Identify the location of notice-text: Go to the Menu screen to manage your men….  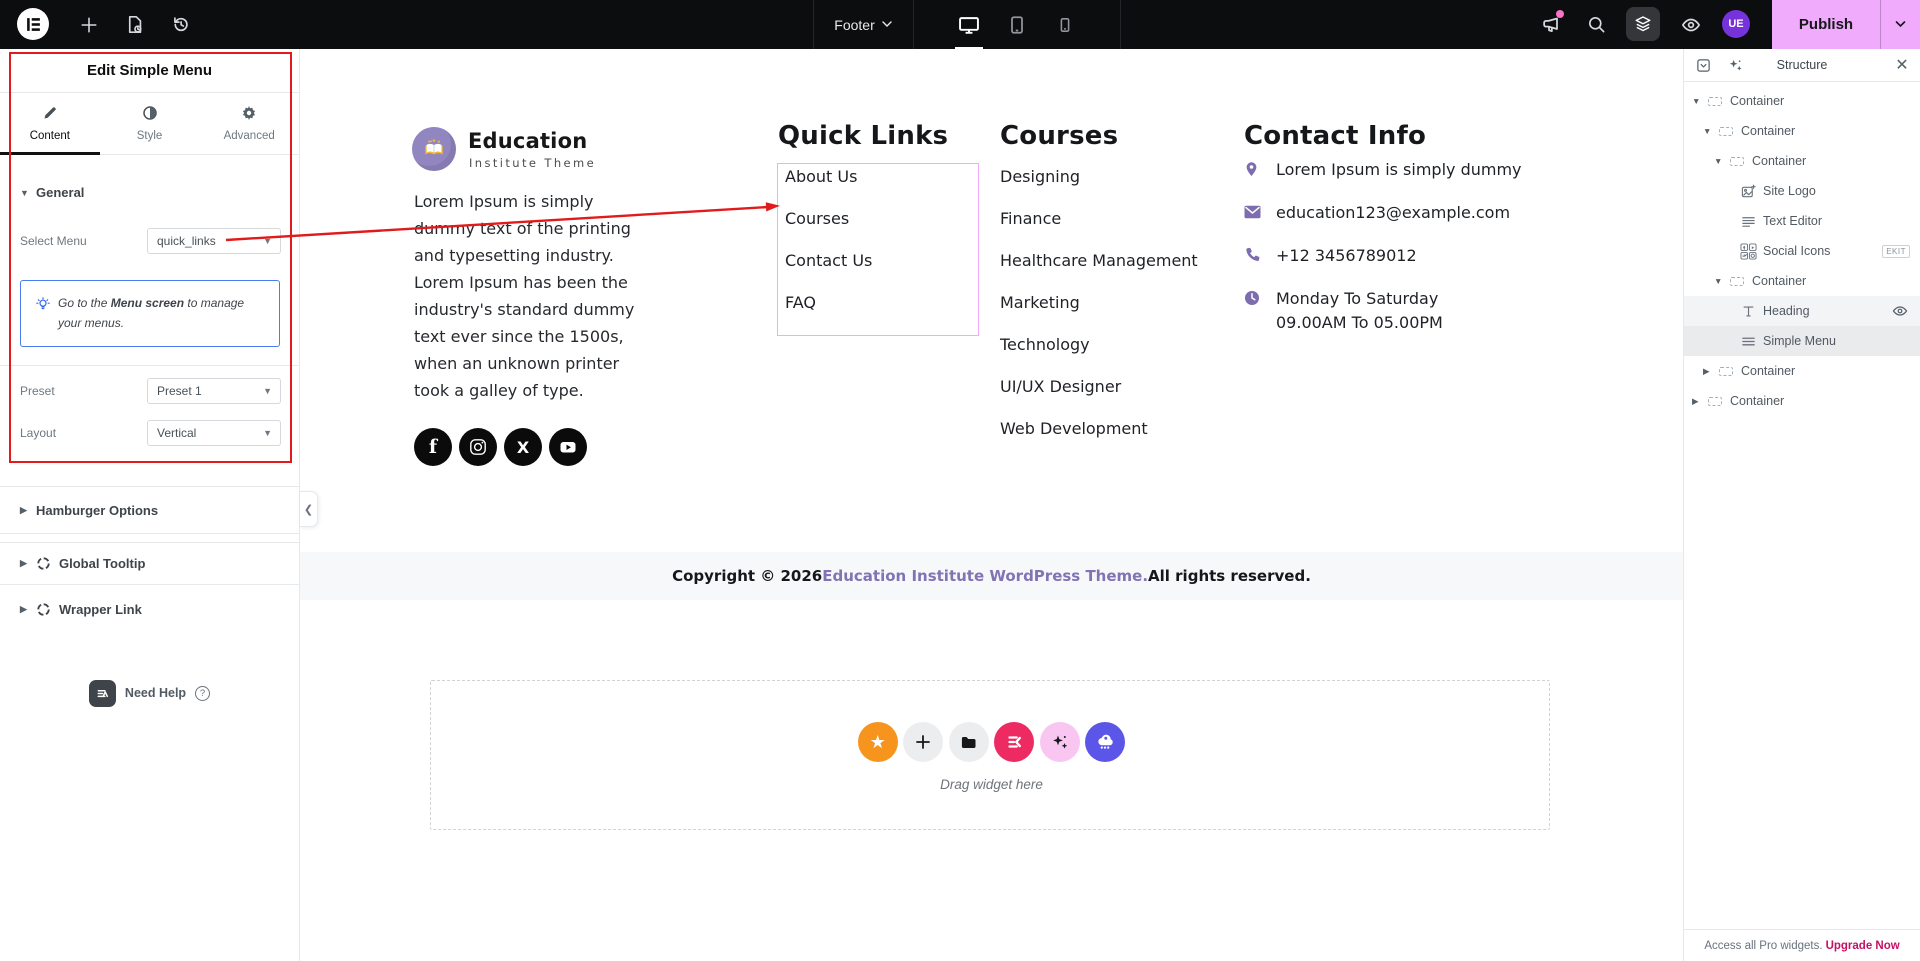
(151, 313).